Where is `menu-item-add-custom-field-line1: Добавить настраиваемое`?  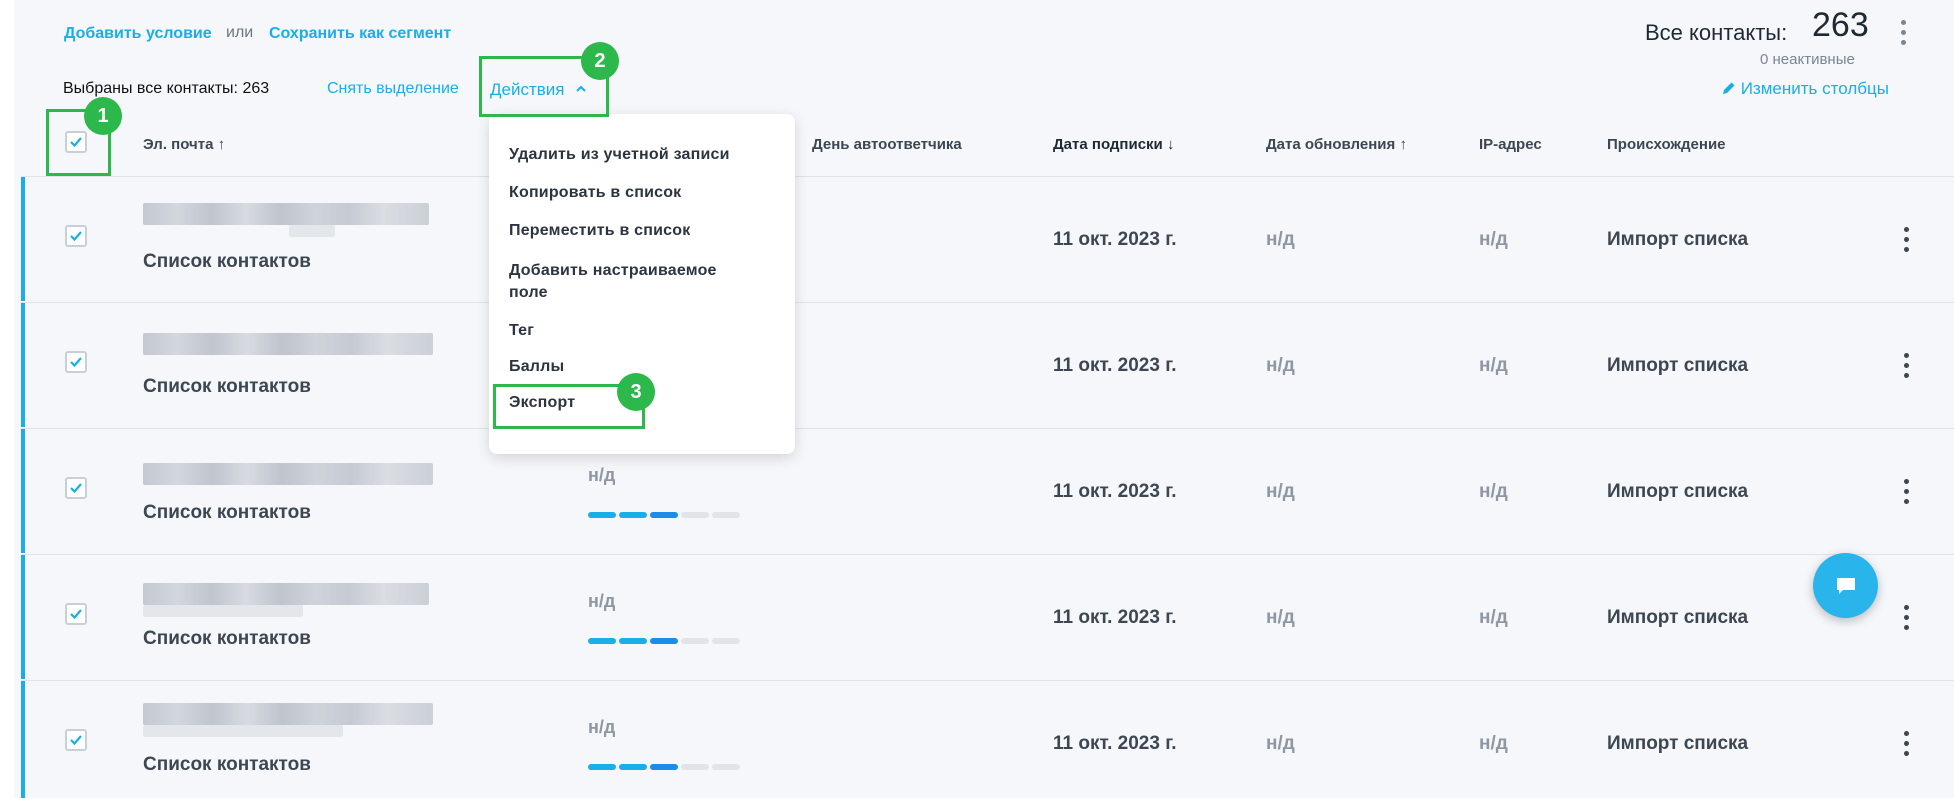
menu-item-add-custom-field-line1: Добавить настраиваемое is located at coordinates (613, 270).